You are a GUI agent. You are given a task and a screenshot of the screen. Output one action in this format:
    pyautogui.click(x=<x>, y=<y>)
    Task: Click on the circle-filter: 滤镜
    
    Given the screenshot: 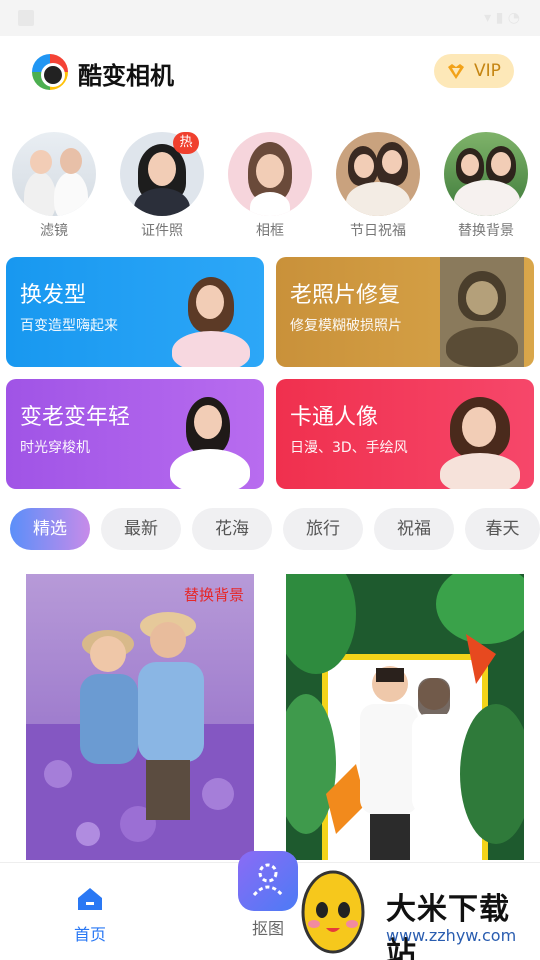 What is the action you would take?
    pyautogui.click(x=54, y=186)
    